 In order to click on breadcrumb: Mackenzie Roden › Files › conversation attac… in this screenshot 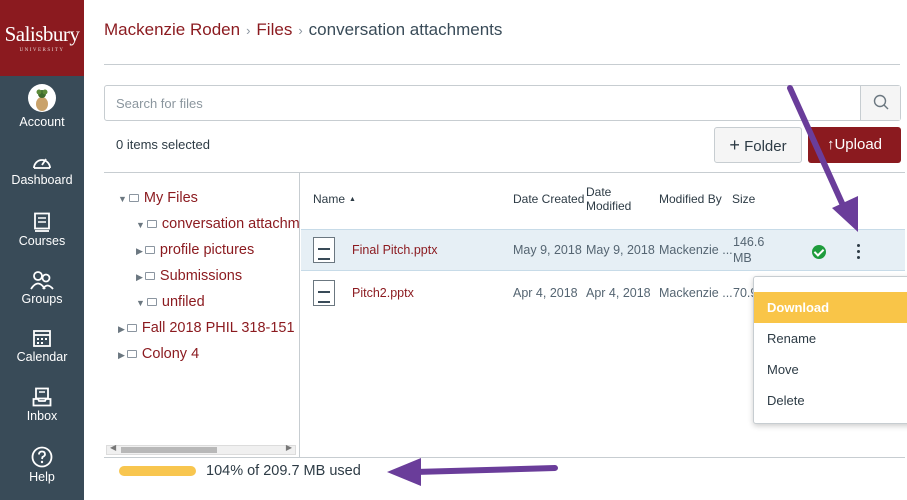, I will do `click(303, 30)`.